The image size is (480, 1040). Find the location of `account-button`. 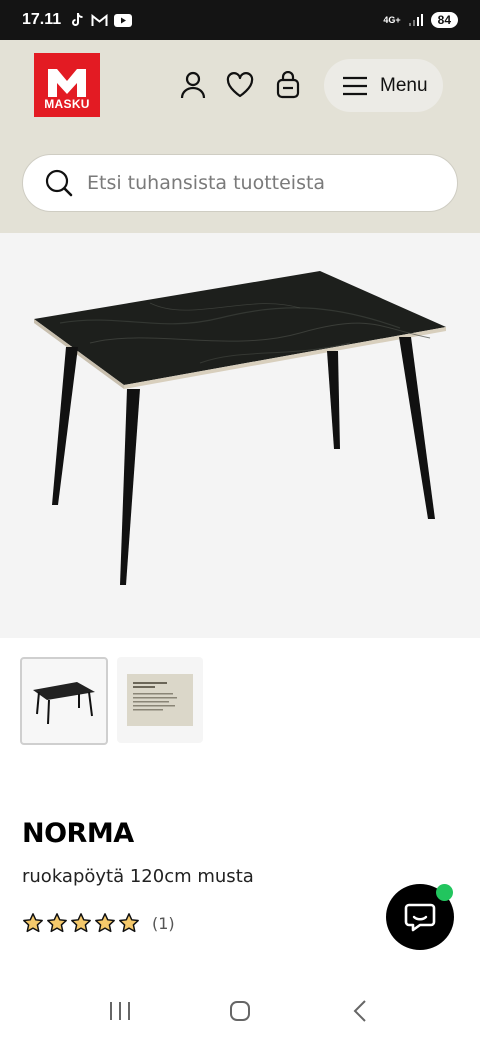

account-button is located at coordinates (193, 85).